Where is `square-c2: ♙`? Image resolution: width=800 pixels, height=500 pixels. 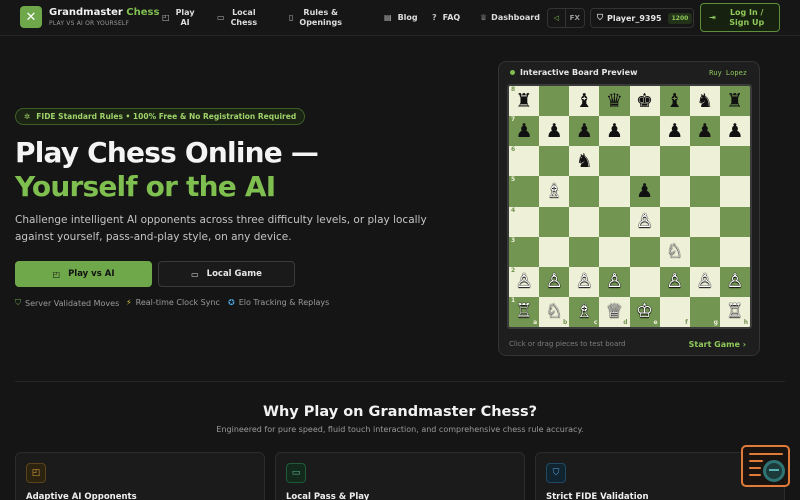 square-c2: ♙ is located at coordinates (584, 281).